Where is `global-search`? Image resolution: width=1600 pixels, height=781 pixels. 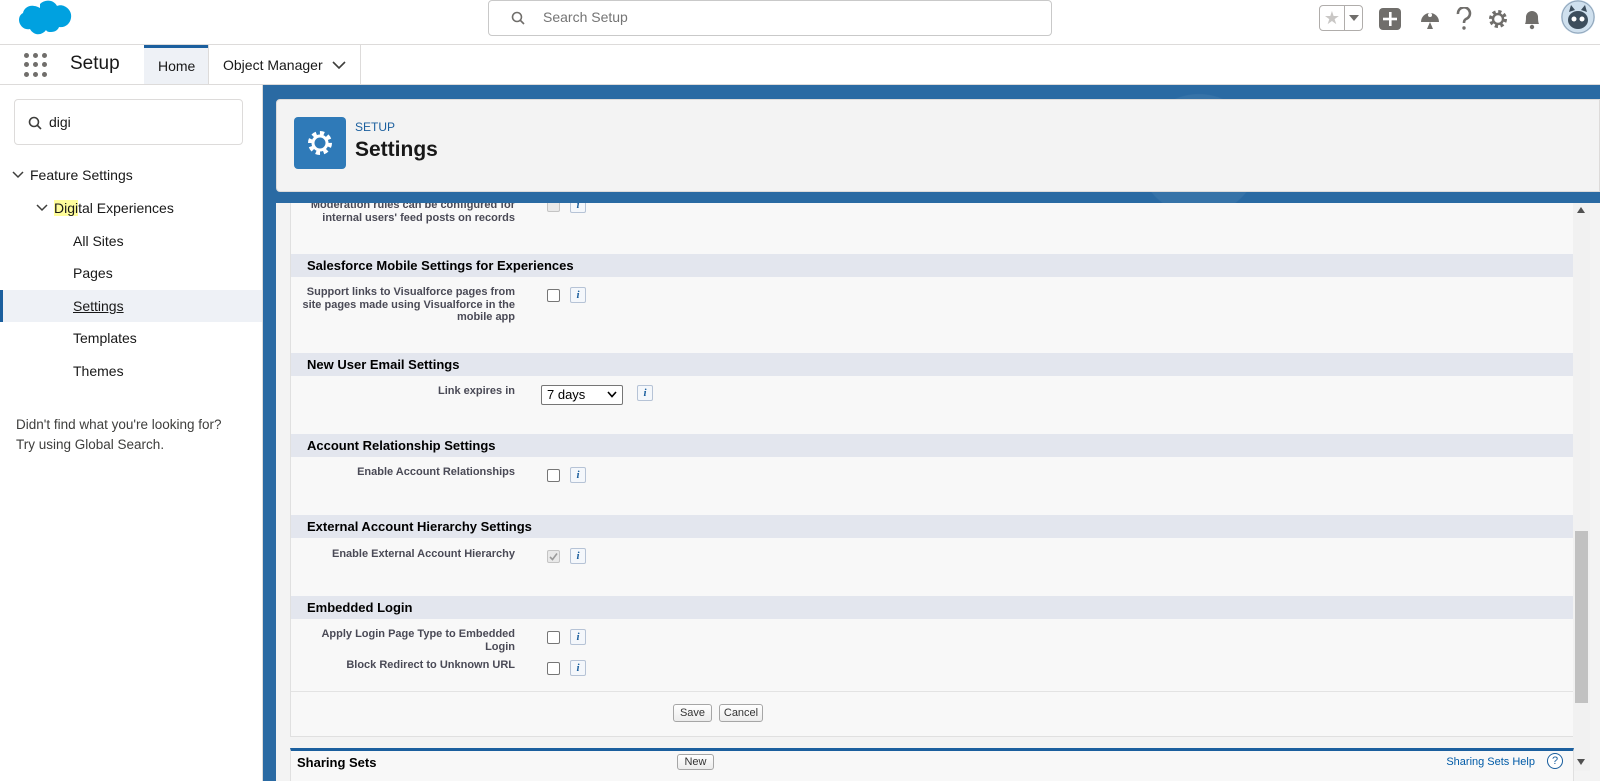
global-search is located at coordinates (770, 18).